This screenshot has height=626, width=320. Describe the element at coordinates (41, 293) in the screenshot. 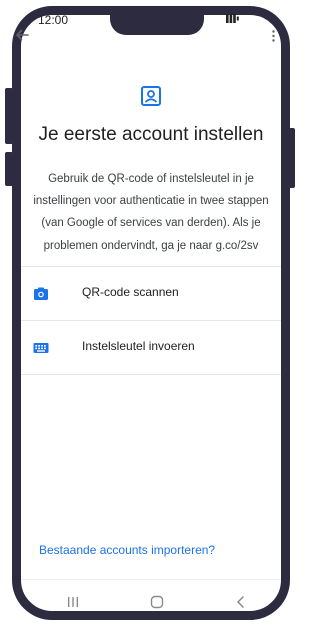

I see `camera-icon` at that location.